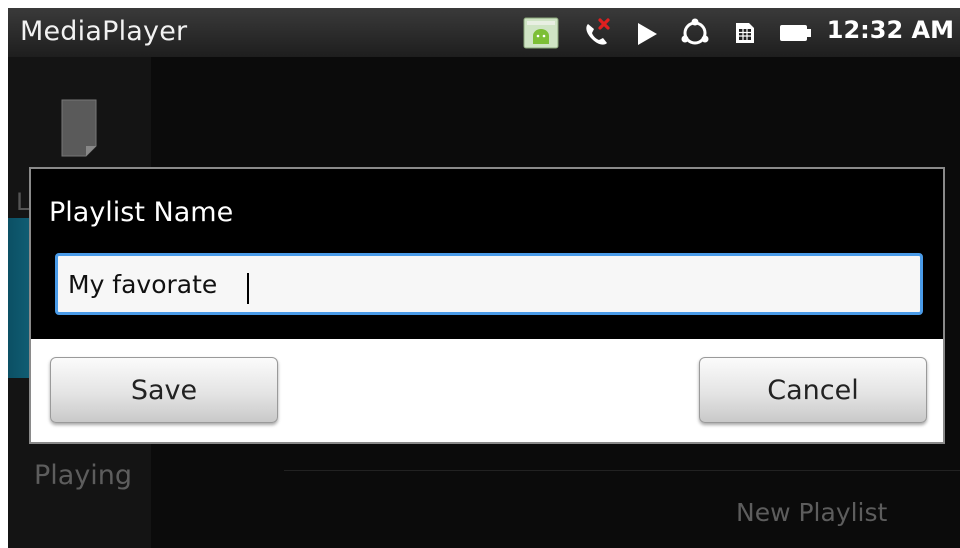 The image size is (960, 548). What do you see at coordinates (795, 33) in the screenshot?
I see `battery-icon` at bounding box center [795, 33].